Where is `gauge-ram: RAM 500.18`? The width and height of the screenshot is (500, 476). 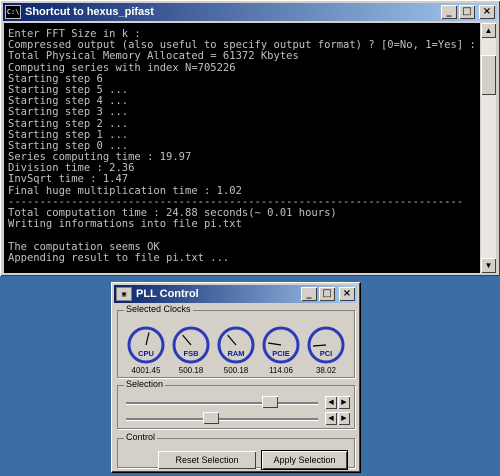 gauge-ram: RAM 500.18 is located at coordinates (236, 350).